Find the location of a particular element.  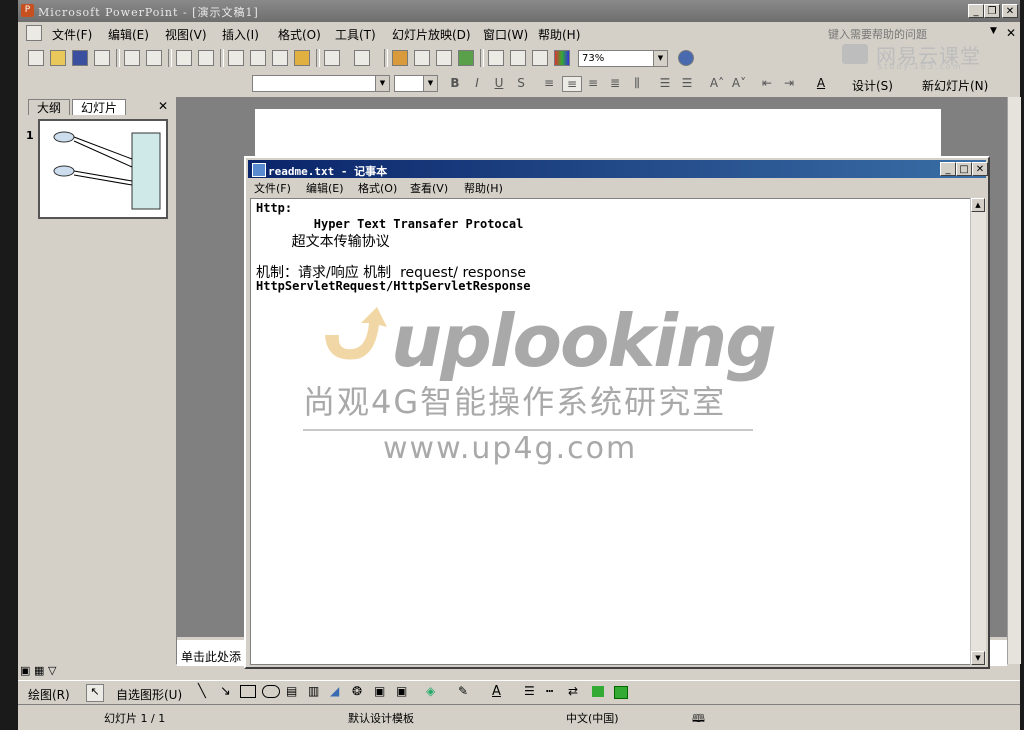

tab-outline: 大纲 is located at coordinates (49, 107).